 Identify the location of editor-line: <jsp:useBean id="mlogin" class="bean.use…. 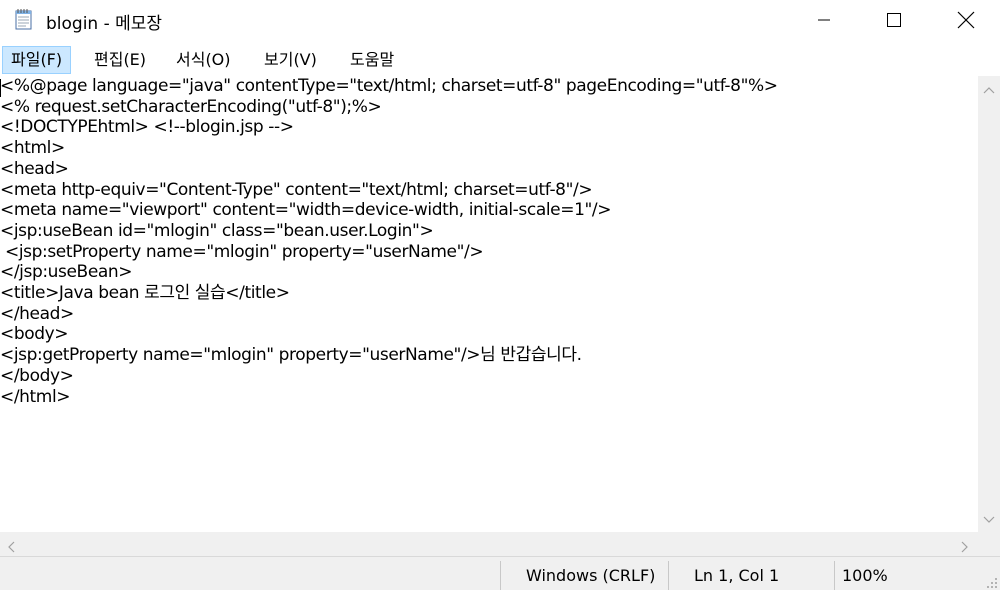
(217, 230).